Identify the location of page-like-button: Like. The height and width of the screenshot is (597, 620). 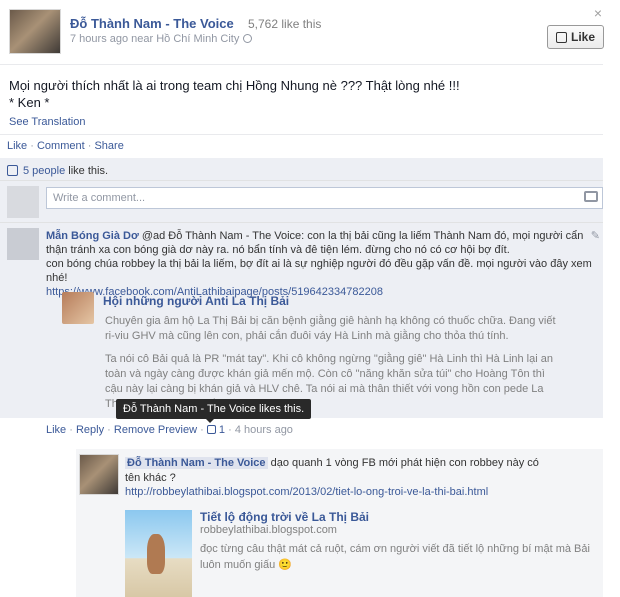
(575, 37).